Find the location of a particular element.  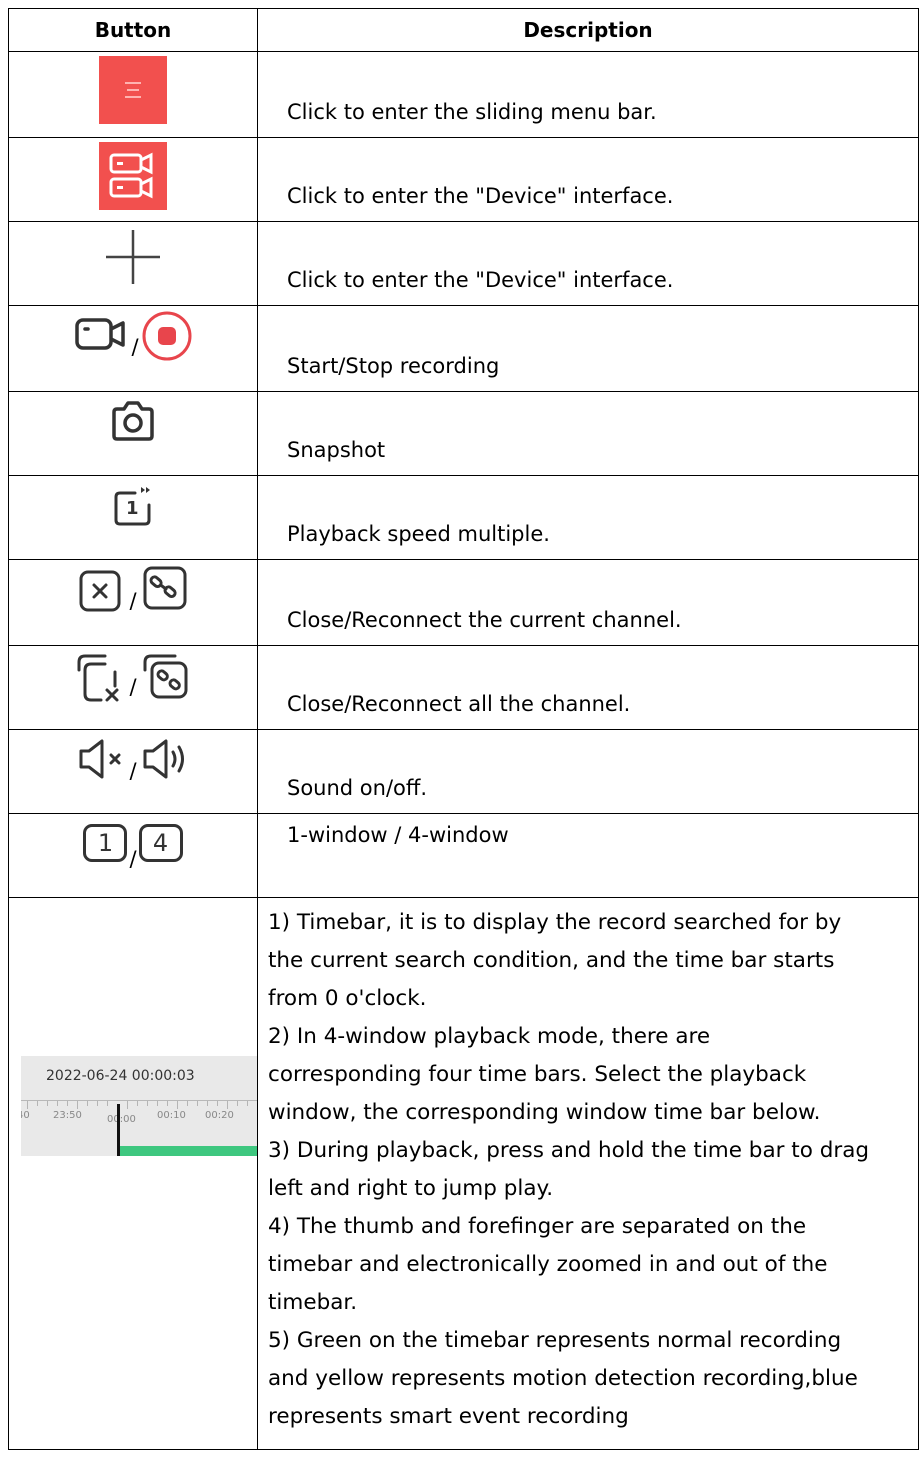

four-window-icon: 4 is located at coordinates (160, 843).